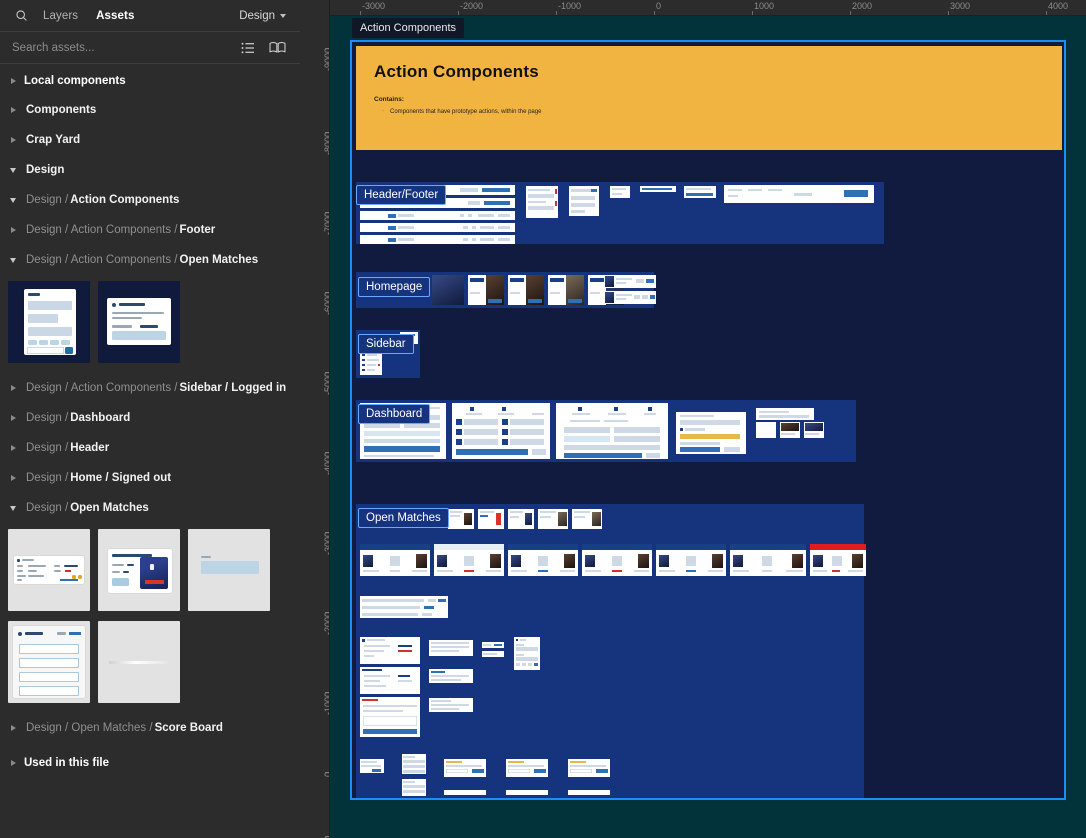 This screenshot has height=838, width=1086. What do you see at coordinates (150, 79) in the screenshot?
I see `local-components-header: Local components` at bounding box center [150, 79].